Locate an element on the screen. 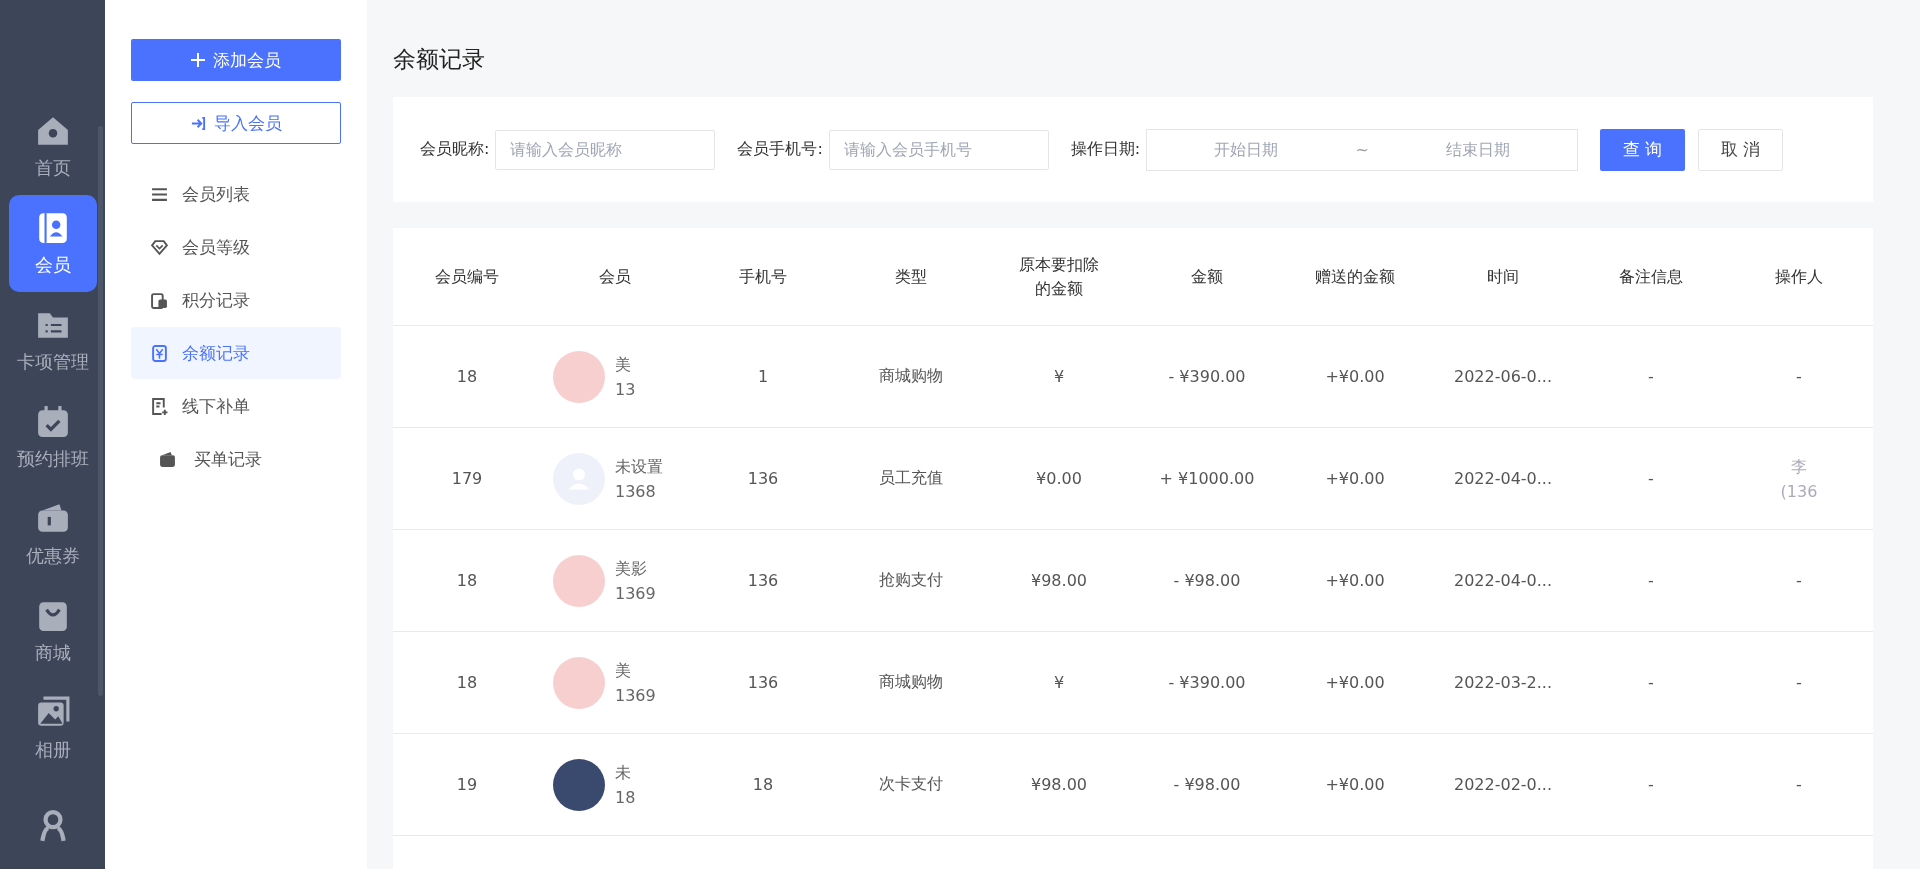 This screenshot has width=1920, height=869. column-header: 备注信息 is located at coordinates (1651, 276).